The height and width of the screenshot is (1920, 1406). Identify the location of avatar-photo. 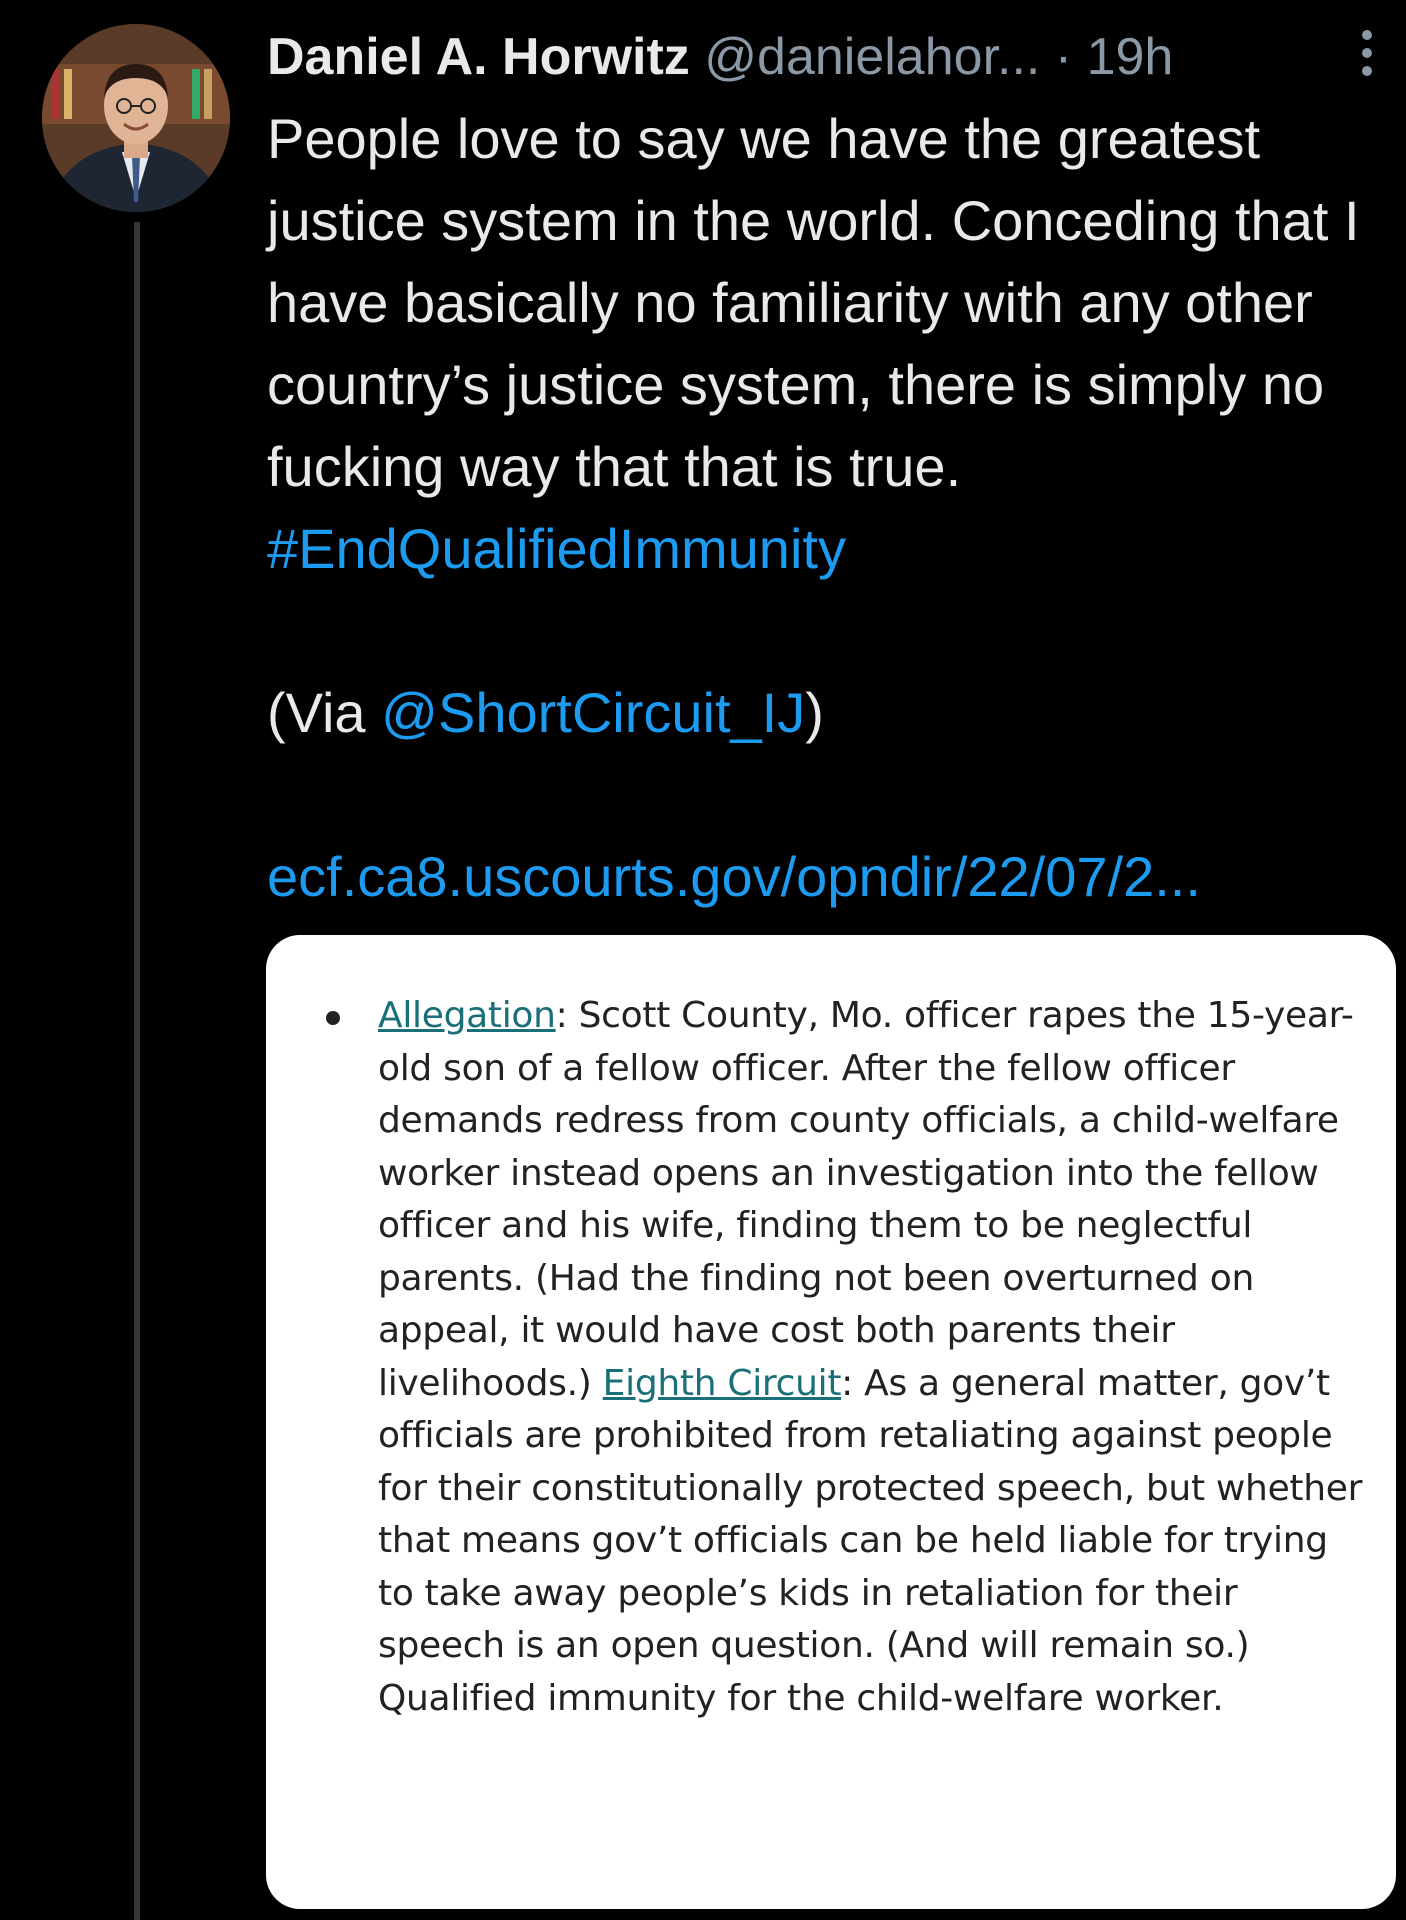
(136, 118).